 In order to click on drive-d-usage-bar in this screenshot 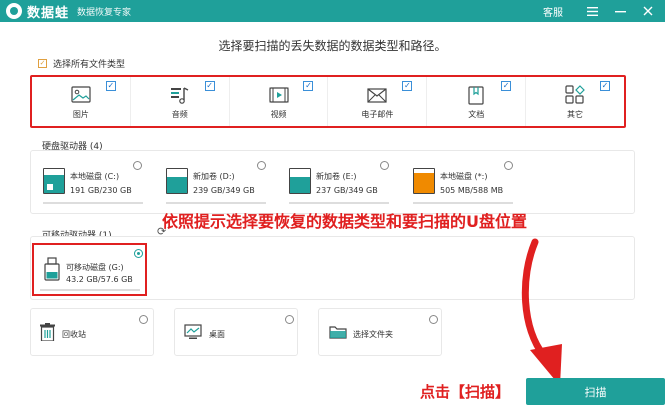, I will do `click(216, 203)`.